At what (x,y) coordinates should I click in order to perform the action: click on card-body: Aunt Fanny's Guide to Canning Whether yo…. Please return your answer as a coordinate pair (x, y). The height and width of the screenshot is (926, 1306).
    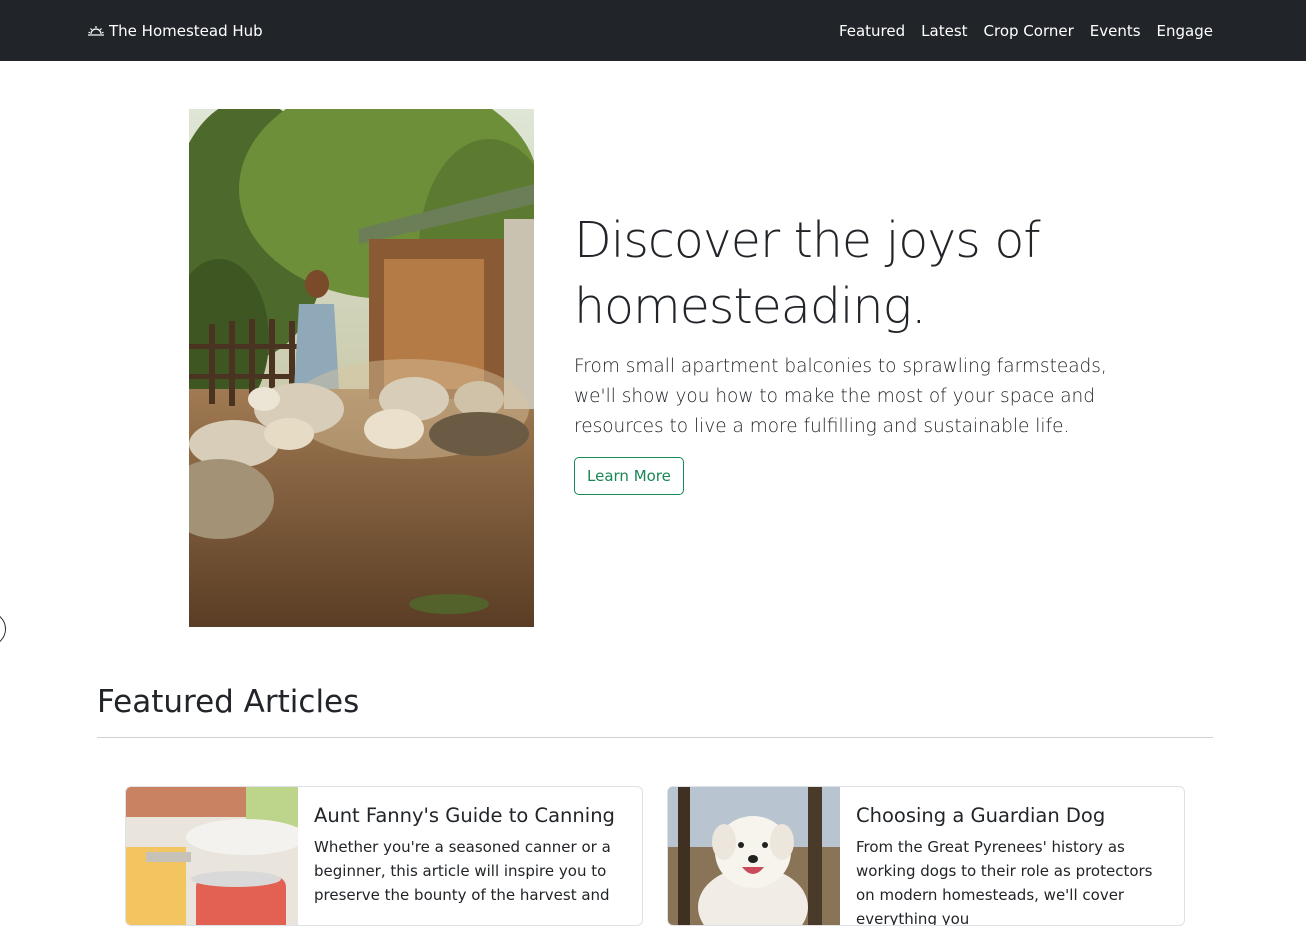
    Looking at the image, I should click on (470, 856).